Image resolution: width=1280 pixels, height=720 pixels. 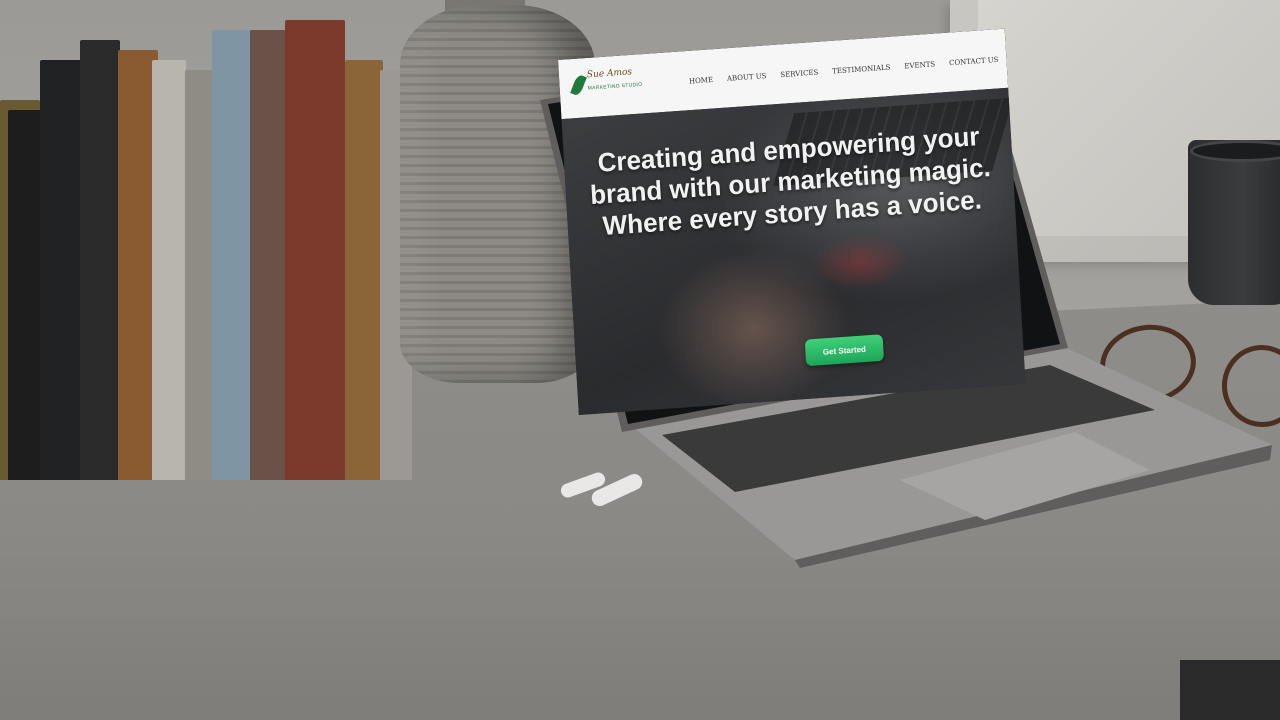 What do you see at coordinates (701, 81) in the screenshot?
I see `nav-home: HOME` at bounding box center [701, 81].